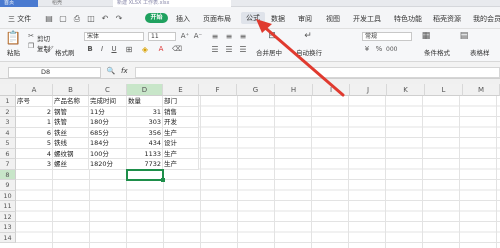  Describe the element at coordinates (108, 153) in the screenshot. I see `cell-c6: 100分` at that location.